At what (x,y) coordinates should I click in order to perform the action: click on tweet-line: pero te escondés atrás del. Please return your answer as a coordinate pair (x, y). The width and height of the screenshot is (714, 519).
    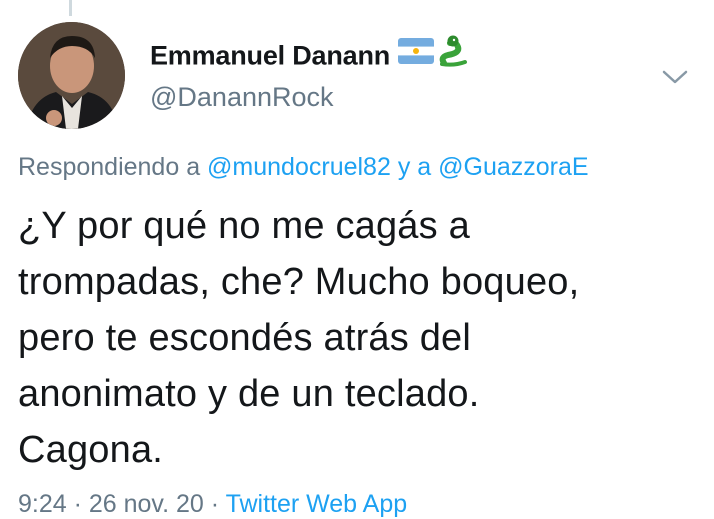
    Looking at the image, I should click on (245, 338).